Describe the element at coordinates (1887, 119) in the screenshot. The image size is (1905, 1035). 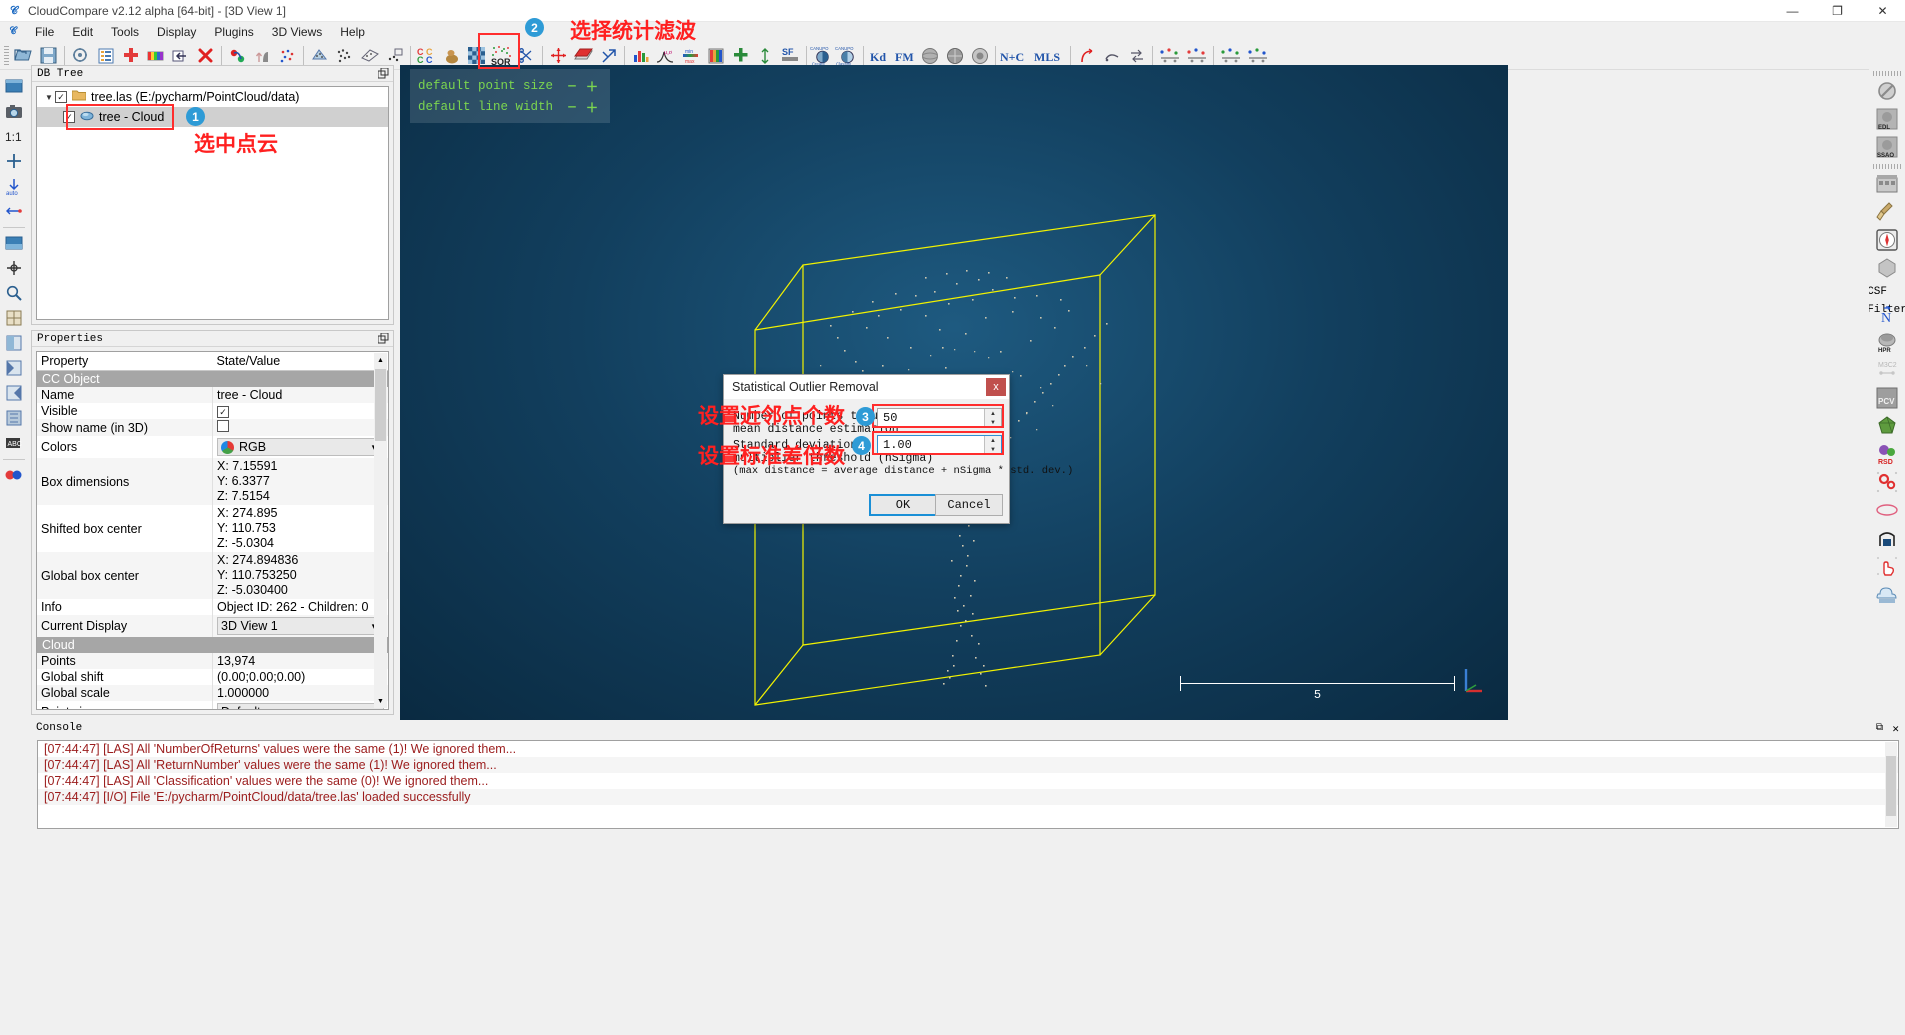
I see `edl-shader-button: EDL` at that location.